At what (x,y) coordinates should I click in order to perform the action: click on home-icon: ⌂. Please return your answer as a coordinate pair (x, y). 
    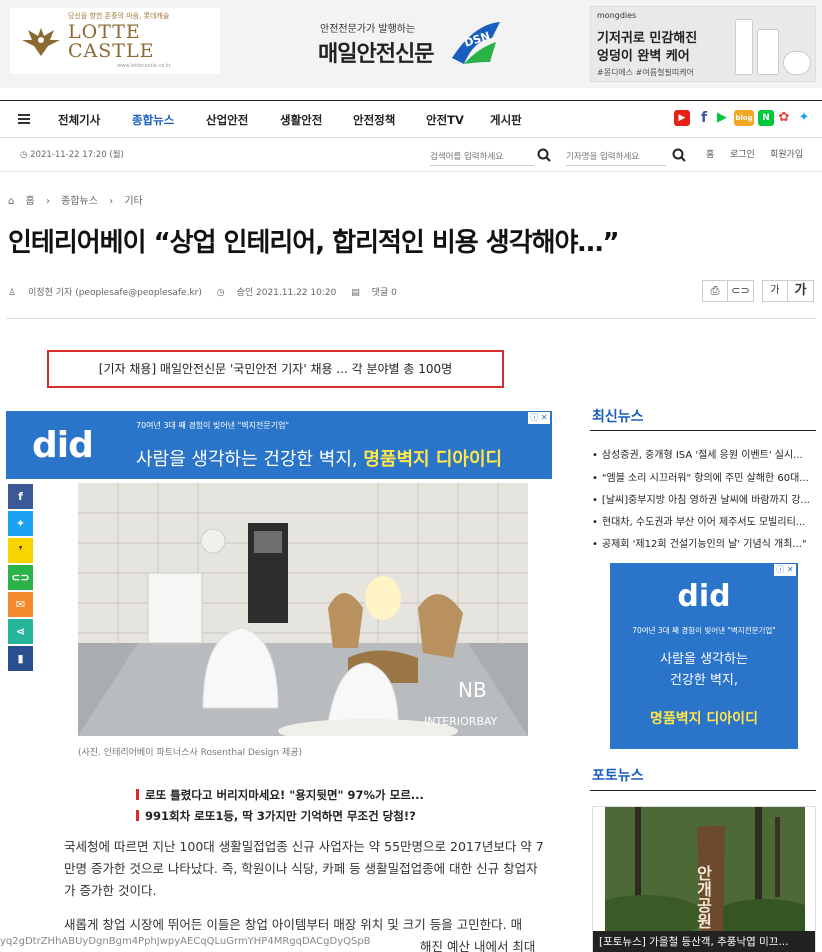
    Looking at the image, I should click on (11, 201).